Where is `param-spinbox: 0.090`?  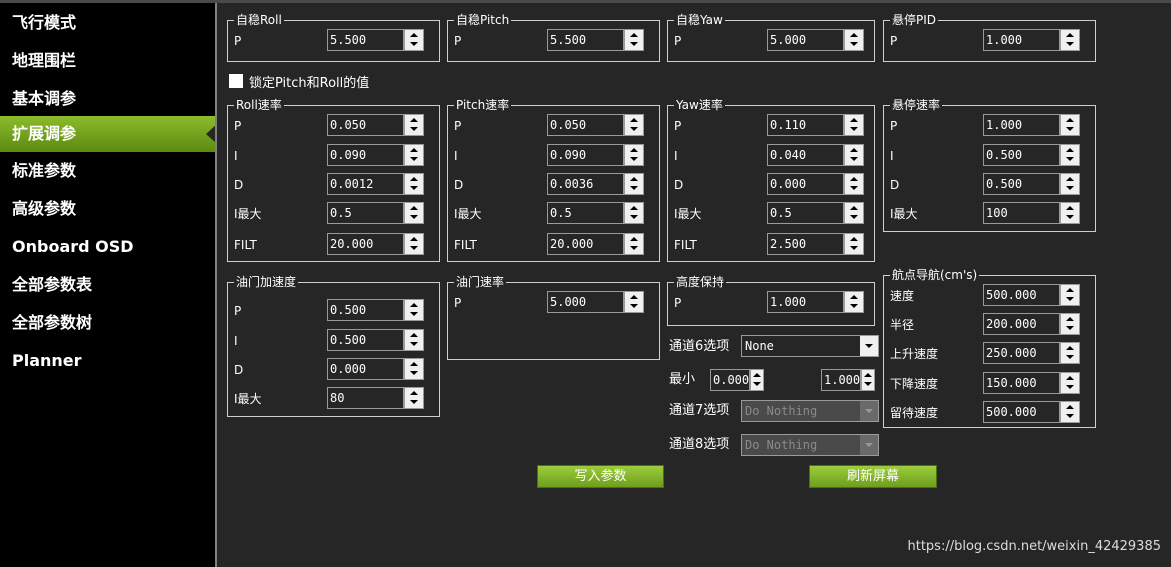 param-spinbox: 0.090 is located at coordinates (375, 155).